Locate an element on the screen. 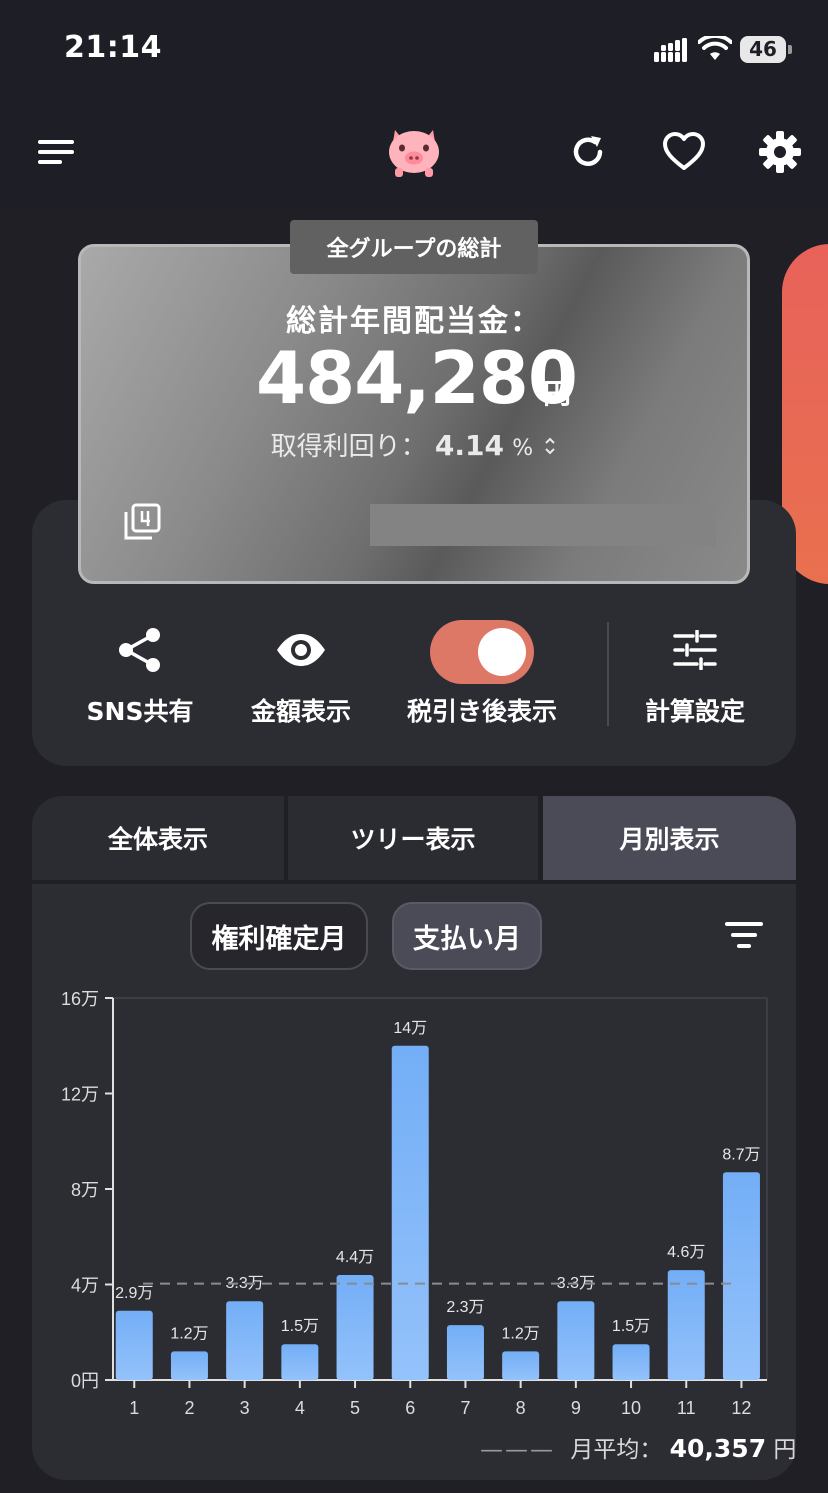  x-tick-label: 8 is located at coordinates (521, 1408).